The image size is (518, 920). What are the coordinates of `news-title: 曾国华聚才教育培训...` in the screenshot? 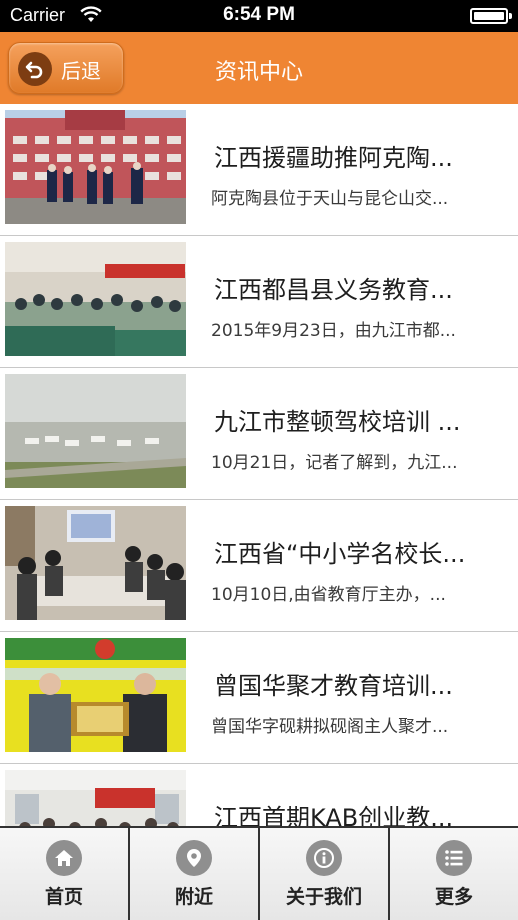 It's located at (333, 686).